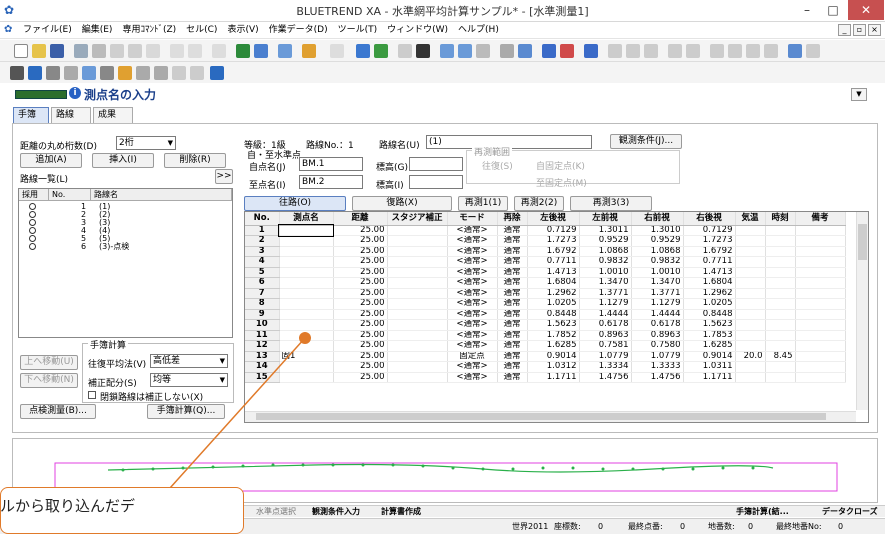 The height and width of the screenshot is (534, 885). Describe the element at coordinates (68, 506) in the screenshot. I see `callout-text: ルから取り込んだデ` at that location.